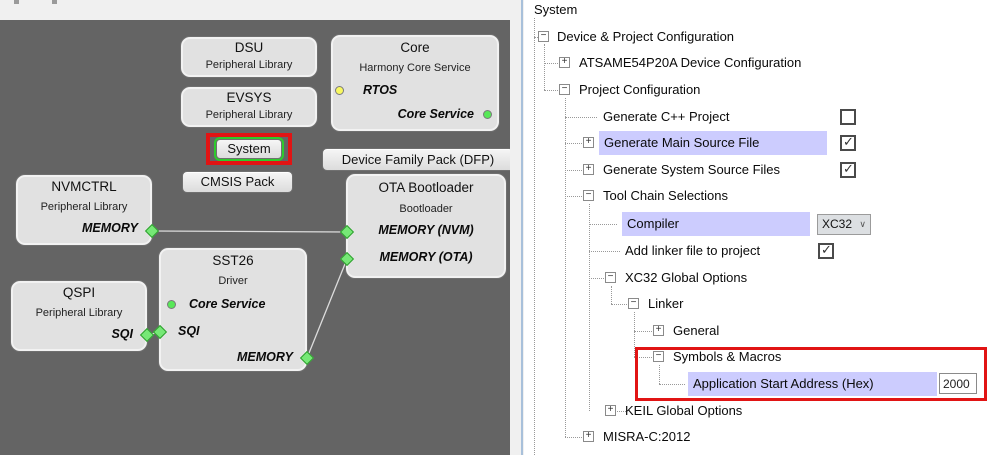 The image size is (988, 455). Describe the element at coordinates (696, 331) in the screenshot. I see `tree-item-general: General` at that location.